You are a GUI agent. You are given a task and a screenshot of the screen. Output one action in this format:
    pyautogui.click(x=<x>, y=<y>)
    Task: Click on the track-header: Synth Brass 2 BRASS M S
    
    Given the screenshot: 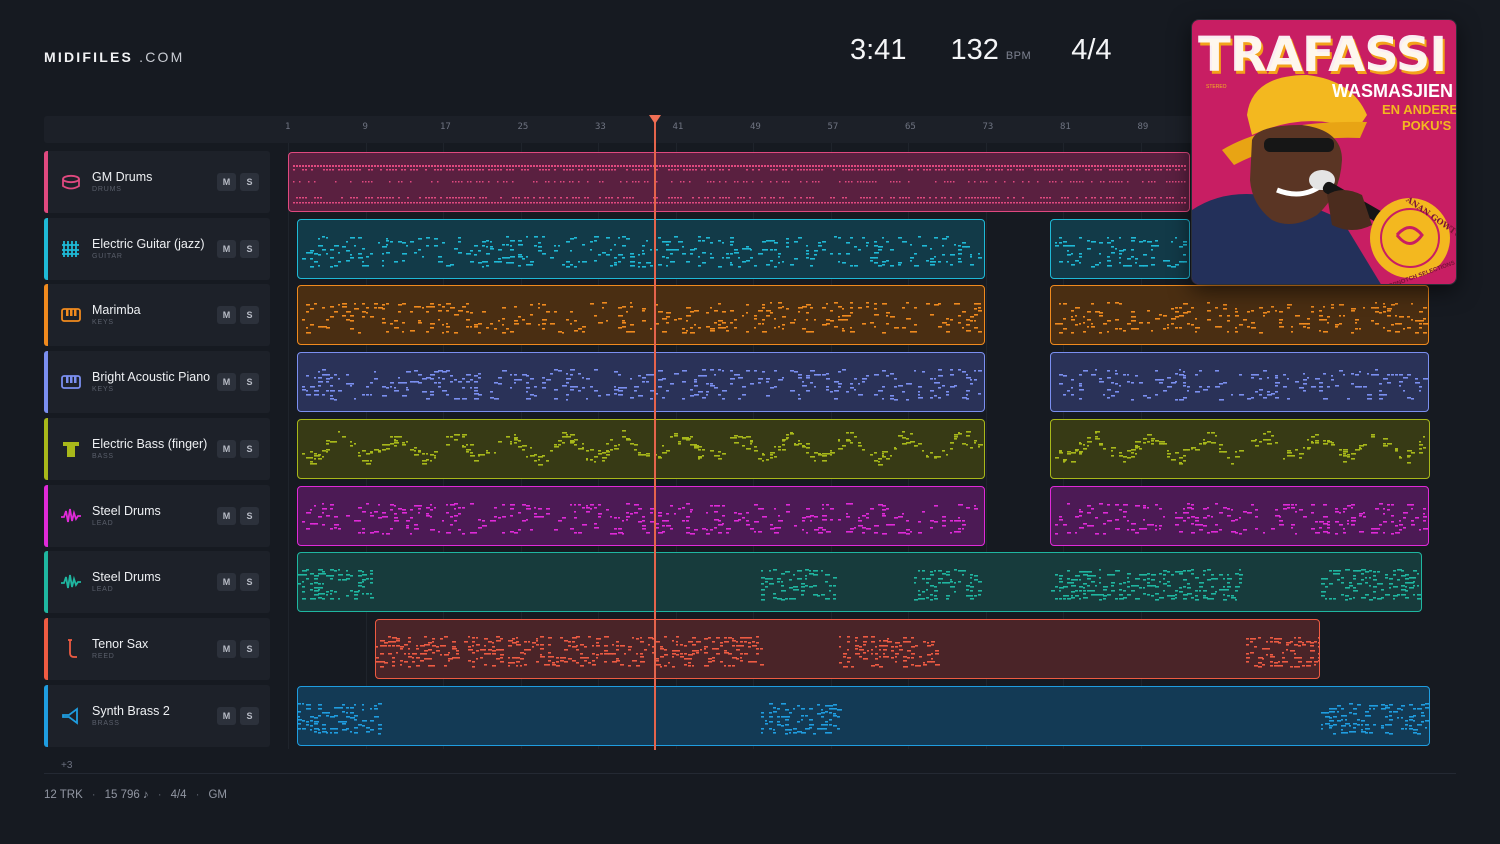 What is the action you would take?
    pyautogui.click(x=157, y=715)
    